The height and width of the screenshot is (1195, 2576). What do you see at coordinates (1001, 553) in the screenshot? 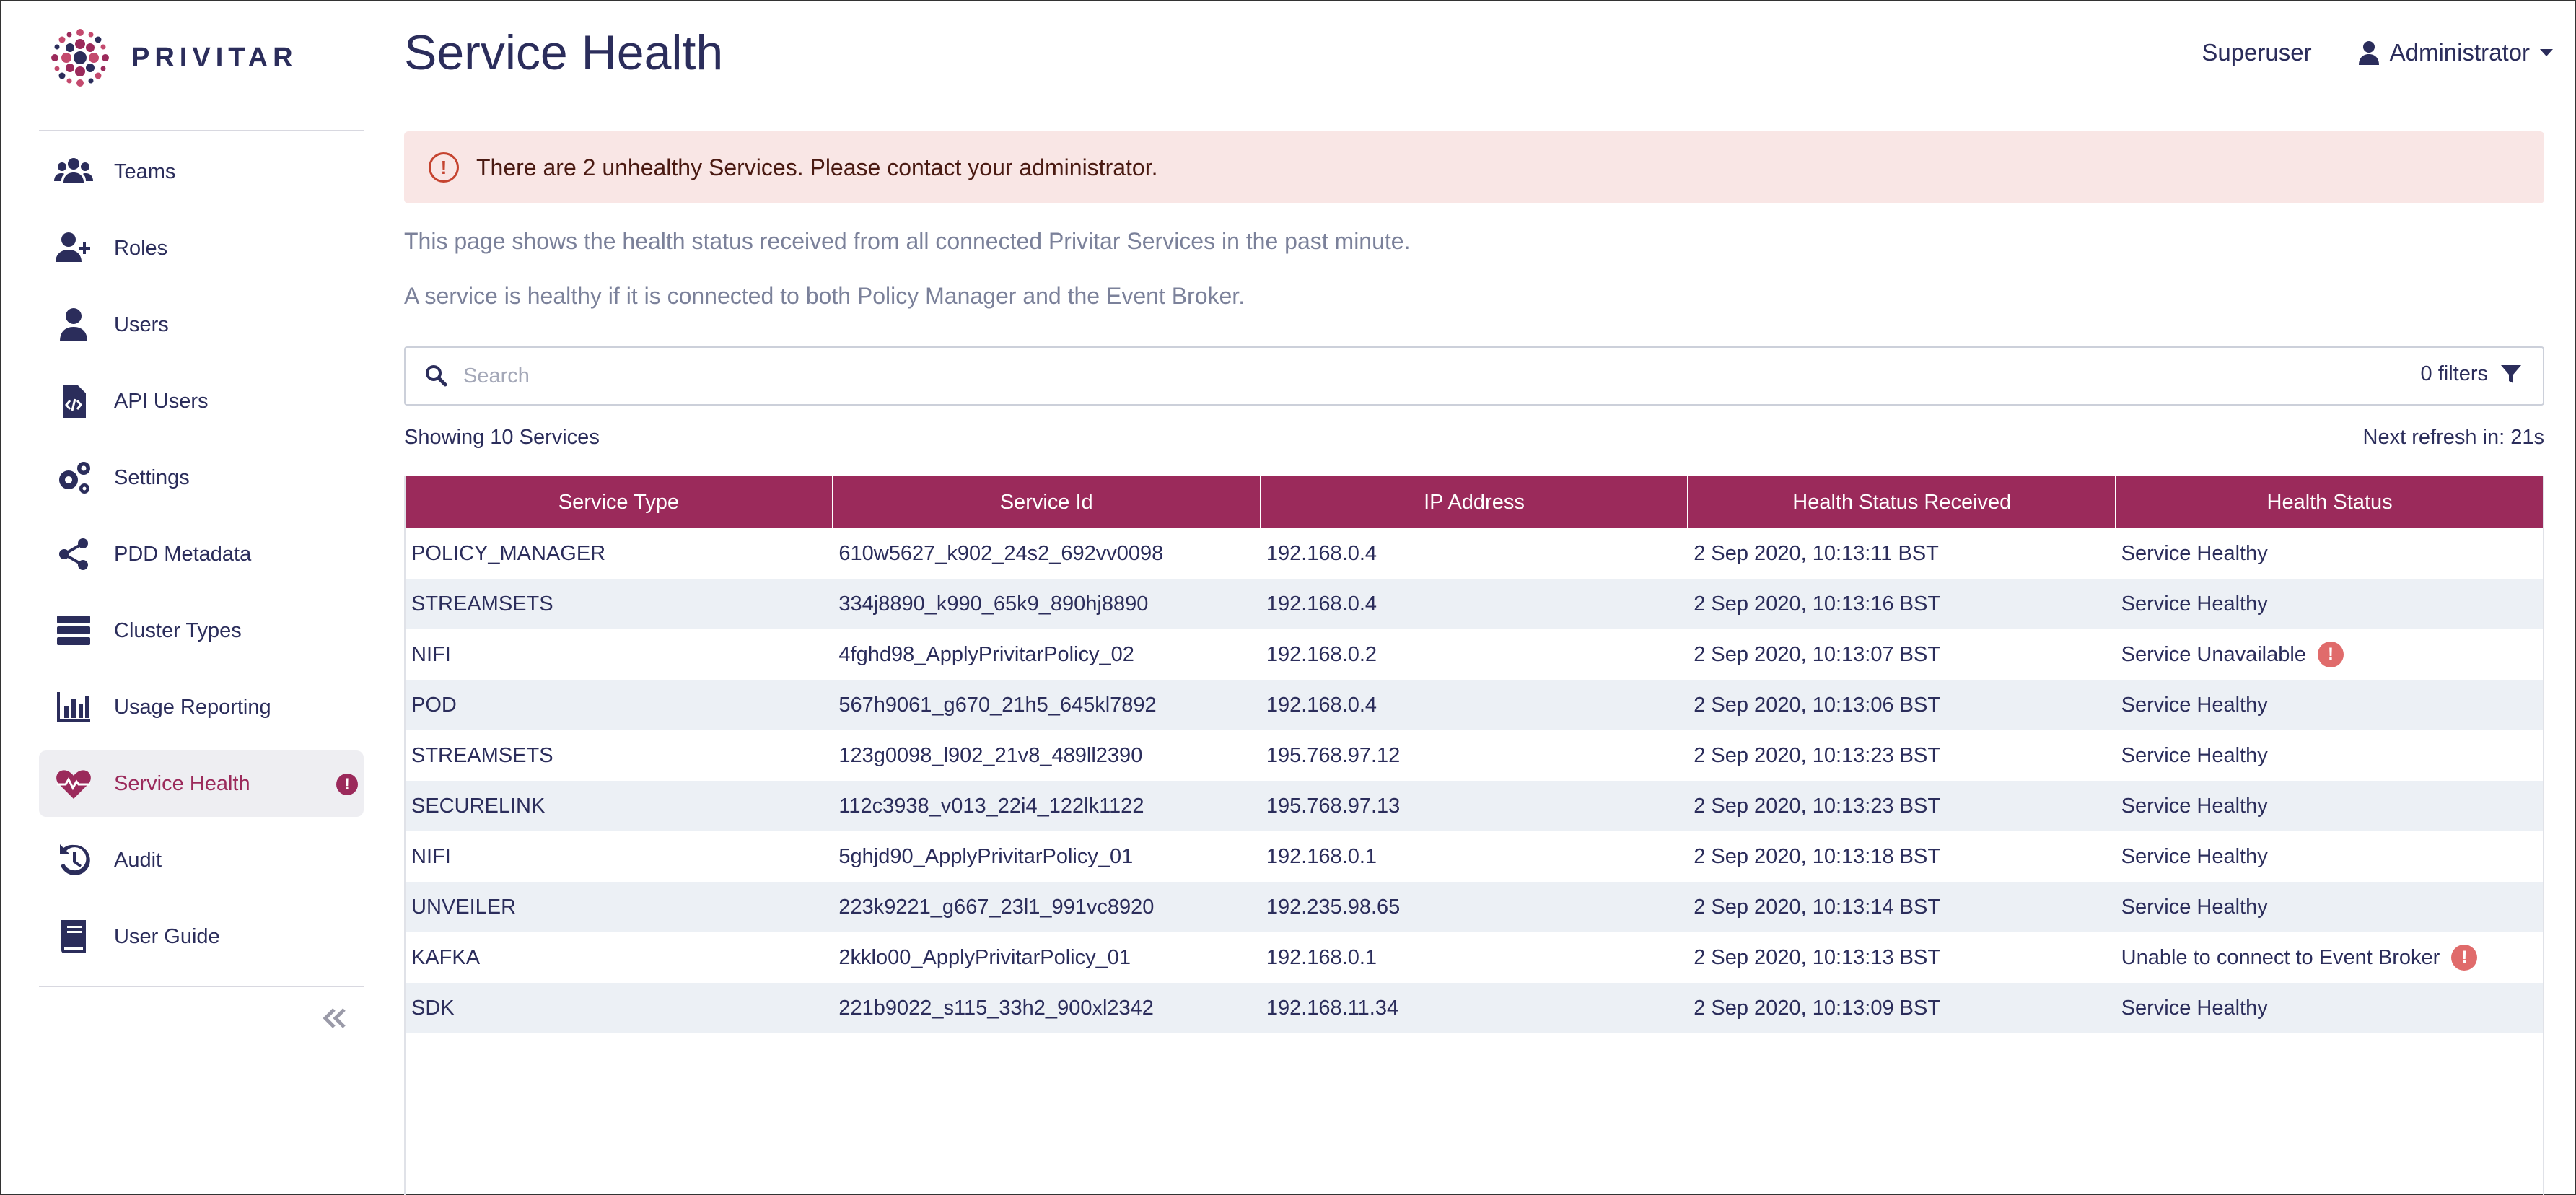
I see `cell-text: 610w5627_k902_24s2_692vv0098` at bounding box center [1001, 553].